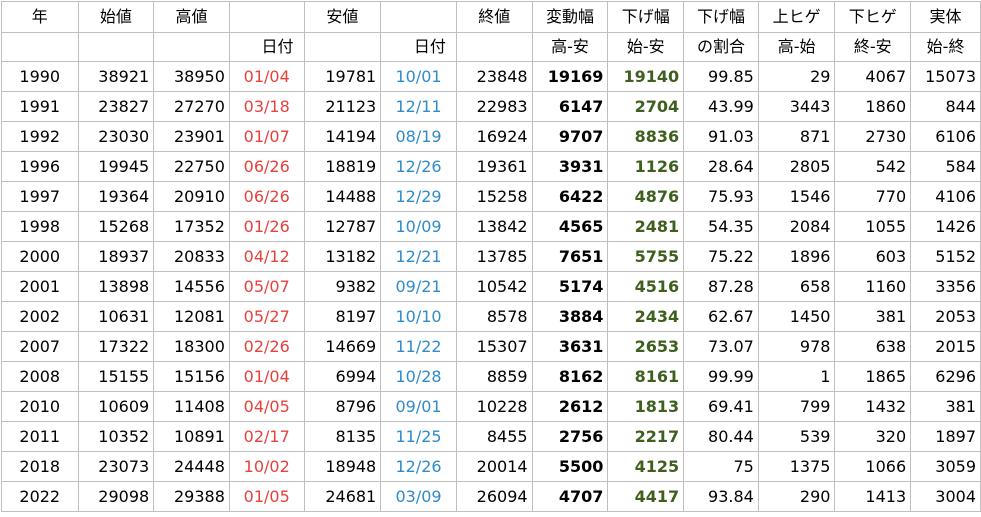  I want to click on range-cell: 8162, so click(570, 376).